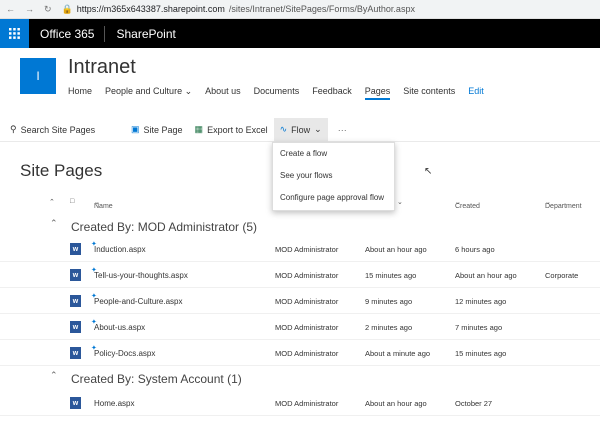 The image size is (600, 441). I want to click on column-header-row: ⌃ □ Name ⌄ ⌄ Created ⌄ Department ⌄, so click(300, 201).